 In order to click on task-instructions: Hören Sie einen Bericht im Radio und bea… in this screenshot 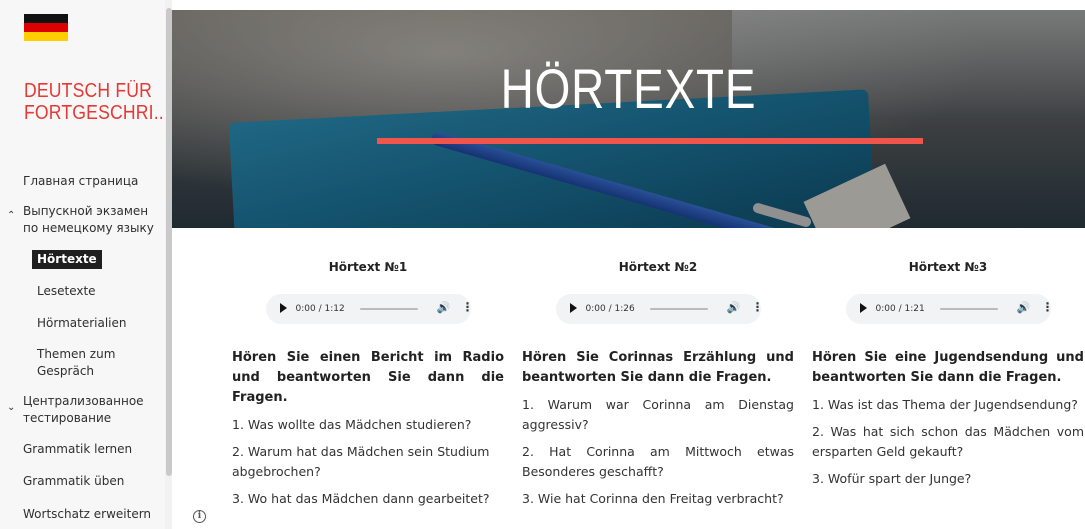, I will do `click(368, 377)`.